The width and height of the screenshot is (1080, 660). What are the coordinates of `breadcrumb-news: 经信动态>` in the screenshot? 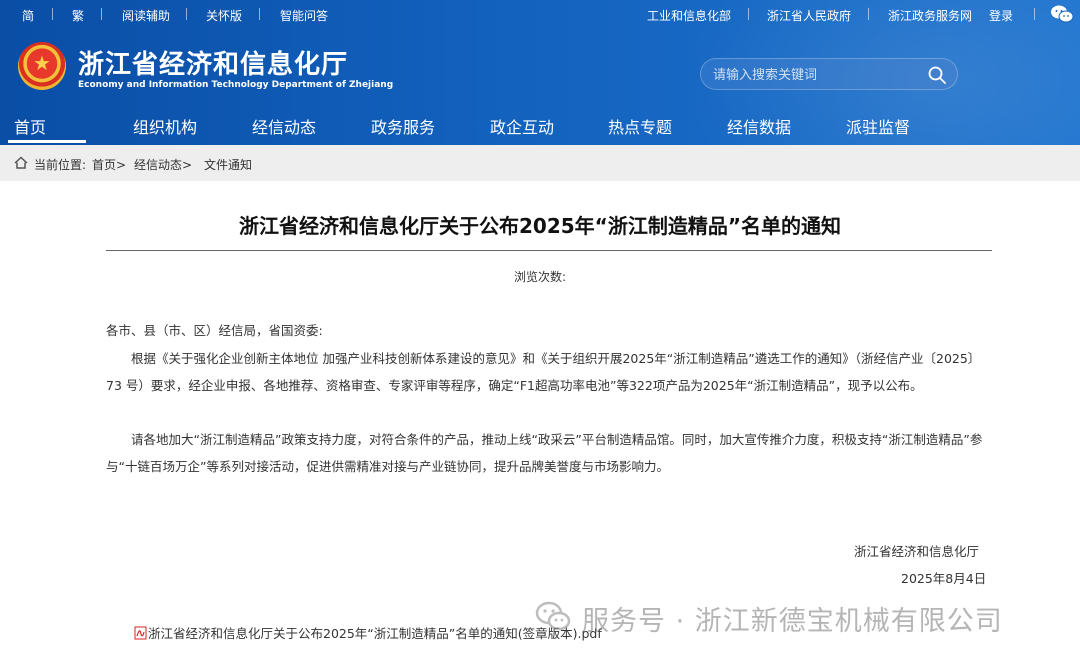 It's located at (163, 164).